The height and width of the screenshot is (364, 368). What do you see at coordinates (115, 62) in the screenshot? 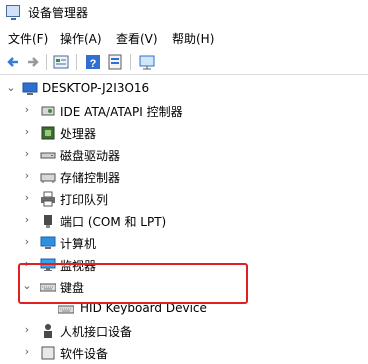
I see `update-driver-icon` at bounding box center [115, 62].